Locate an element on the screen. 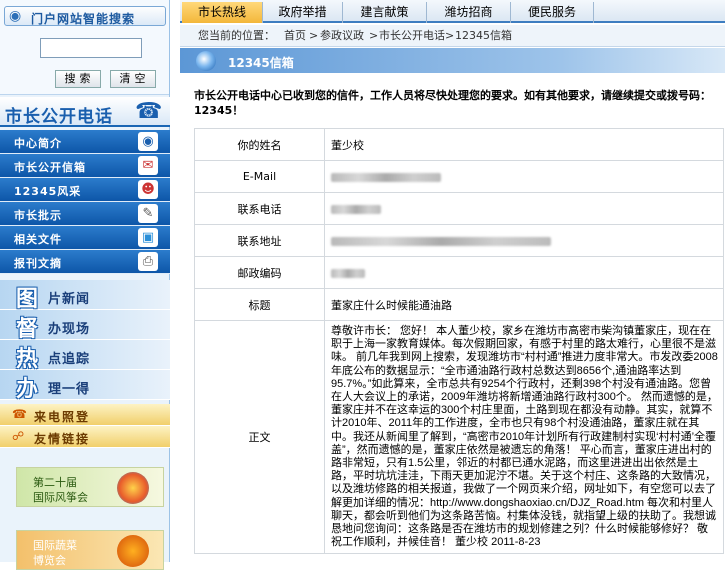 Image resolution: width=725 pixels, height=570 pixels. redacted-zip is located at coordinates (348, 273).